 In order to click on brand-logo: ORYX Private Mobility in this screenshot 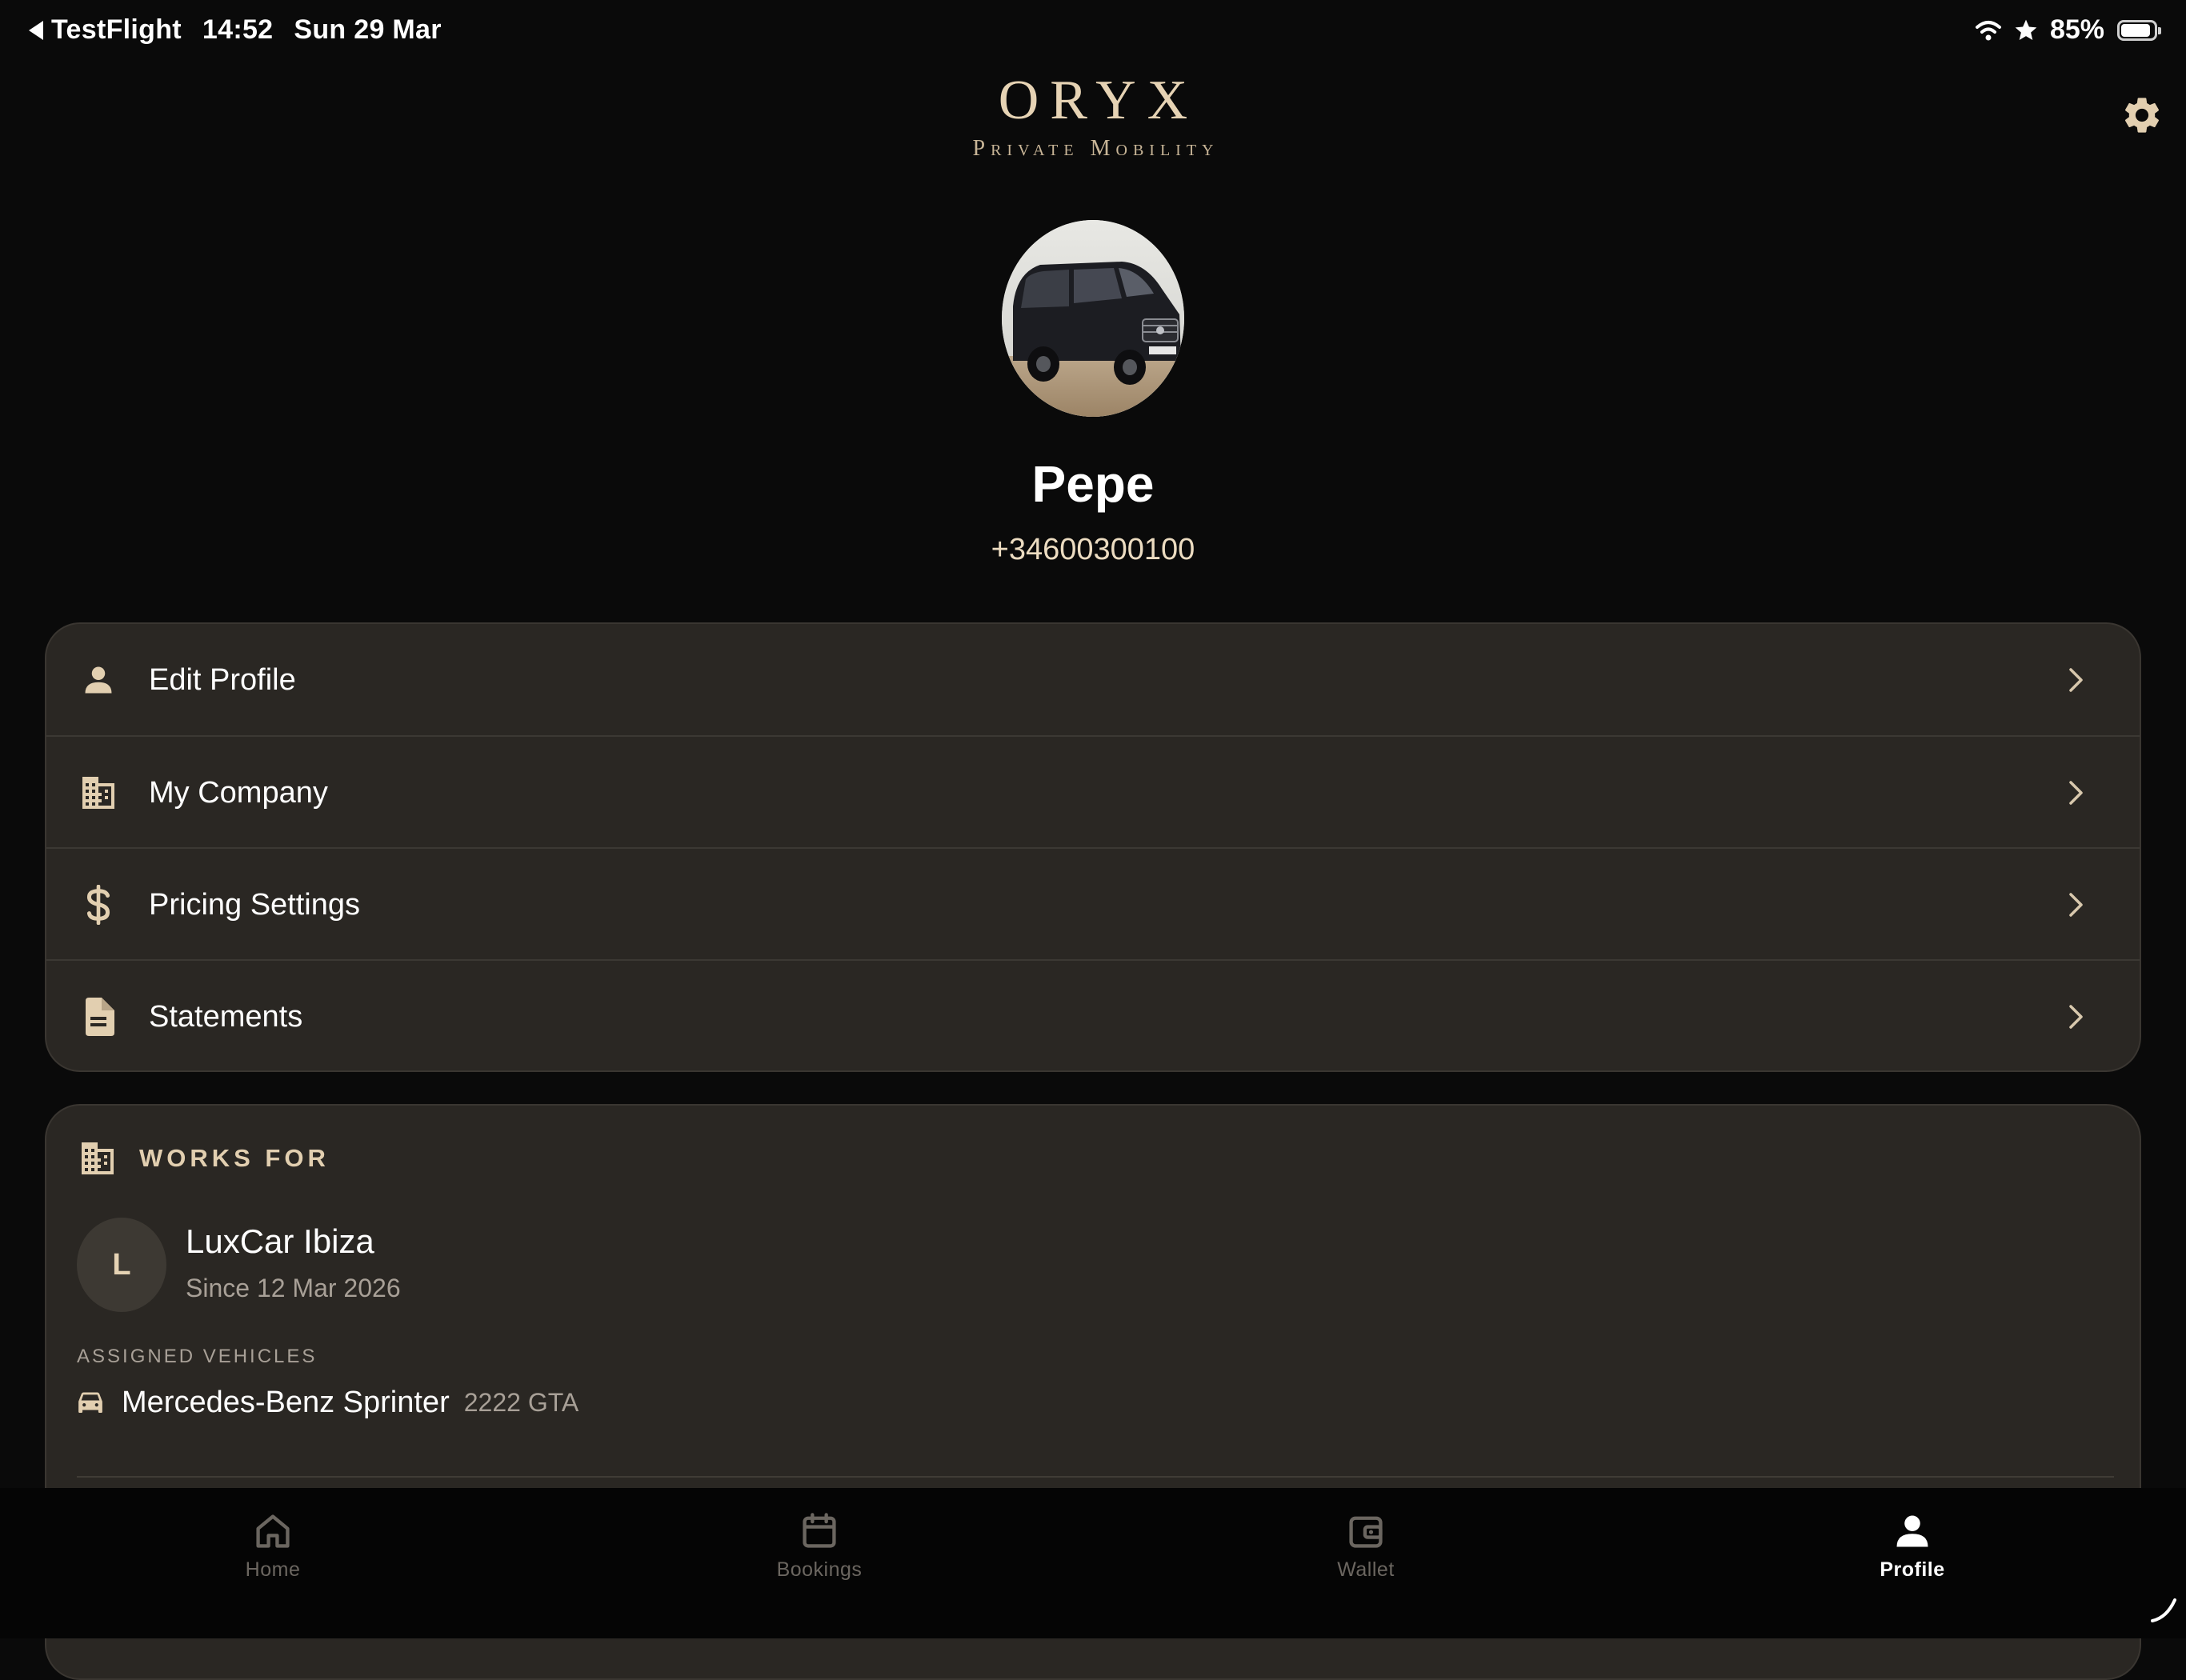, I will do `click(1093, 115)`.